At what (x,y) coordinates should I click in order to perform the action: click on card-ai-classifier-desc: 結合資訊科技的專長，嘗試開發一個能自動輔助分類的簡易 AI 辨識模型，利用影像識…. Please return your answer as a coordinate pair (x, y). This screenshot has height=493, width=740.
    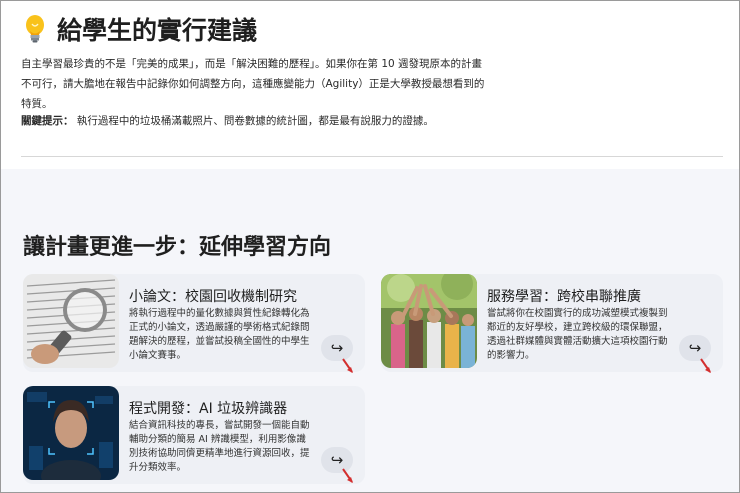
    Looking at the image, I should click on (219, 446).